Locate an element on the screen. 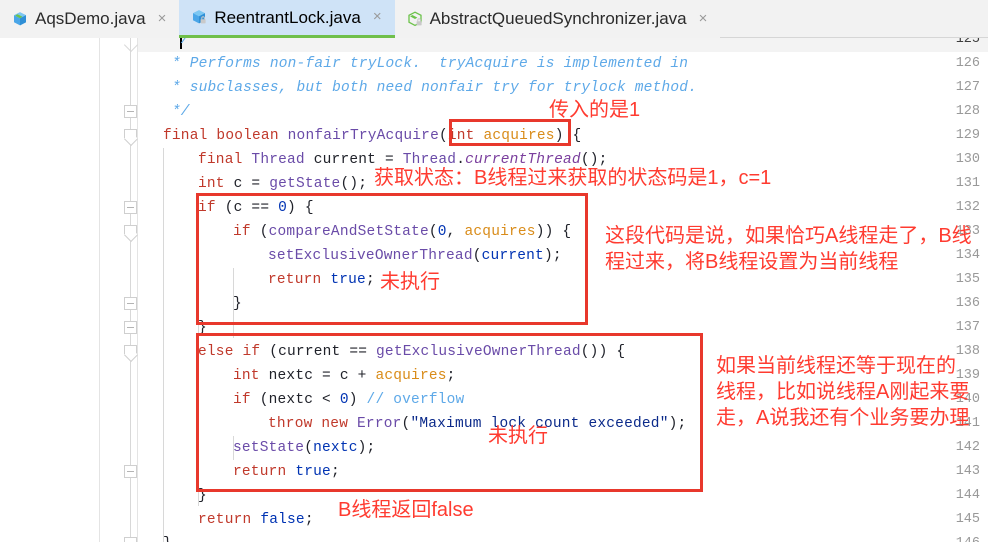 The height and width of the screenshot is (542, 988). code-token-line-comment: // overflow is located at coordinates (415, 400).